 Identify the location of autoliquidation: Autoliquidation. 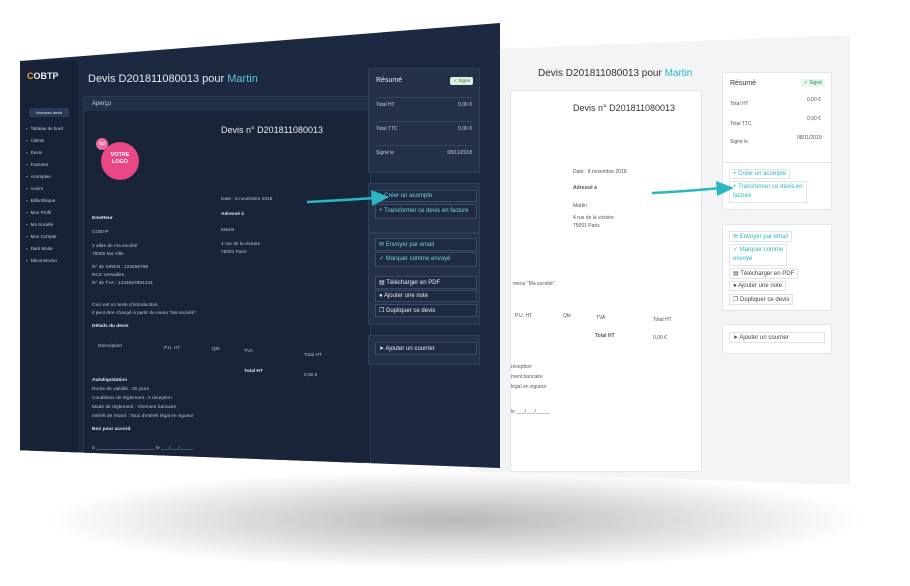
(110, 380).